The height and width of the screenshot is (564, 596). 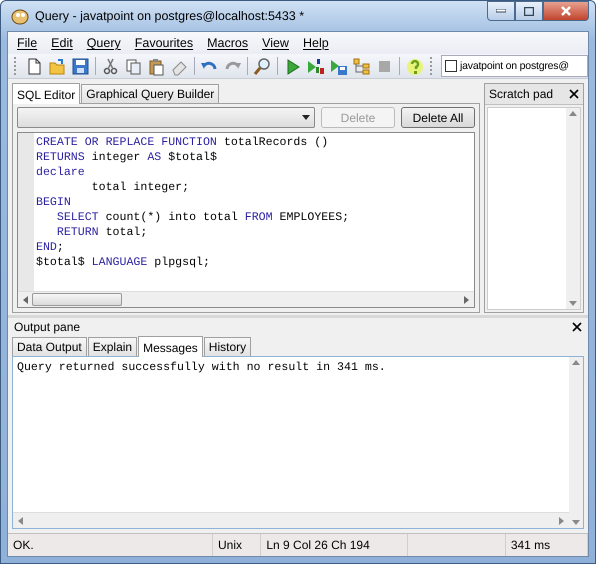 I want to click on help-icon, so click(x=414, y=66).